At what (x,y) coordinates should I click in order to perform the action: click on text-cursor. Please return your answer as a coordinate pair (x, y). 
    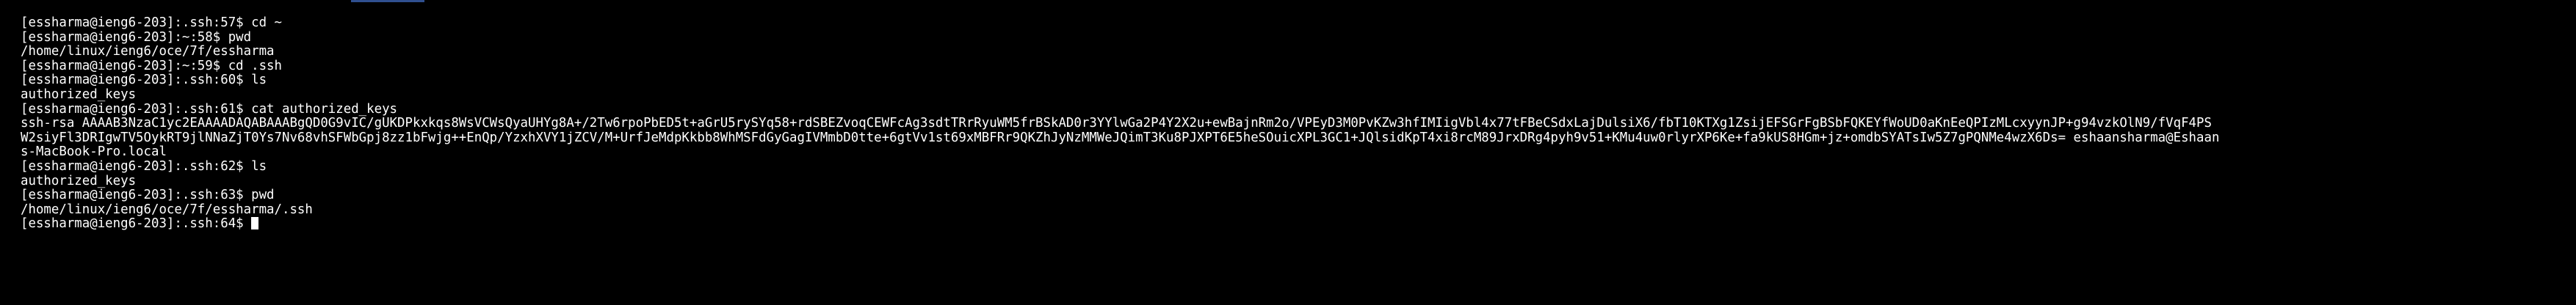
    Looking at the image, I should click on (255, 223).